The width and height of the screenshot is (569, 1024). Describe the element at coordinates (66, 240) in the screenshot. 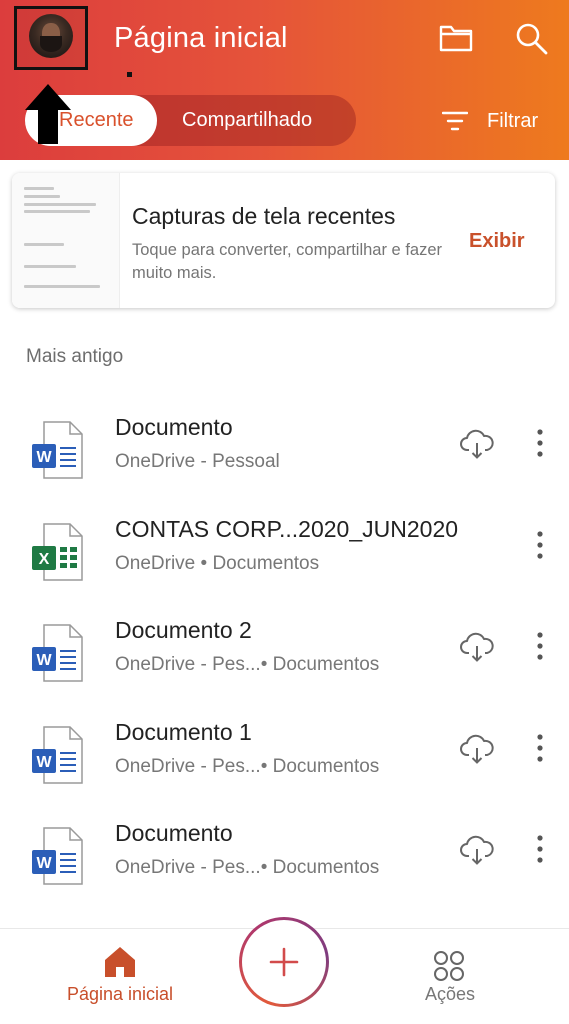

I see `screenshot-thumbnail` at that location.